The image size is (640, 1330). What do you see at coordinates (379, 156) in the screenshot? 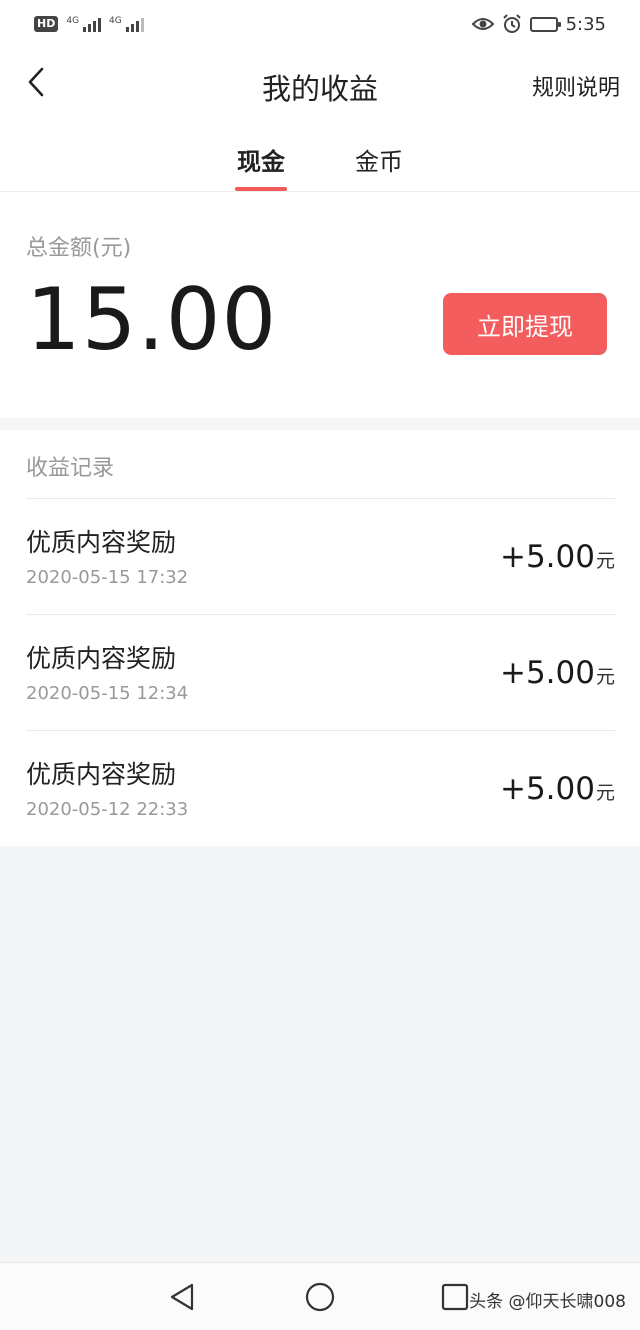
I see `tab-coins: 金币` at bounding box center [379, 156].